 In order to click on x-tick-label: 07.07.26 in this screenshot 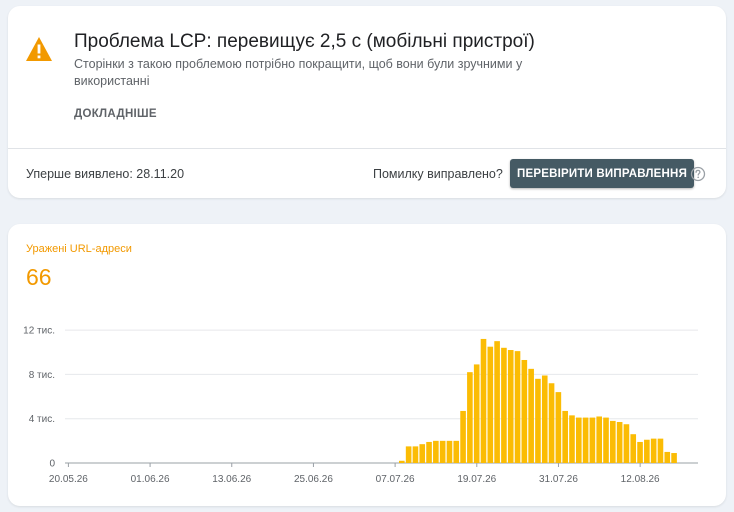, I will do `click(395, 479)`.